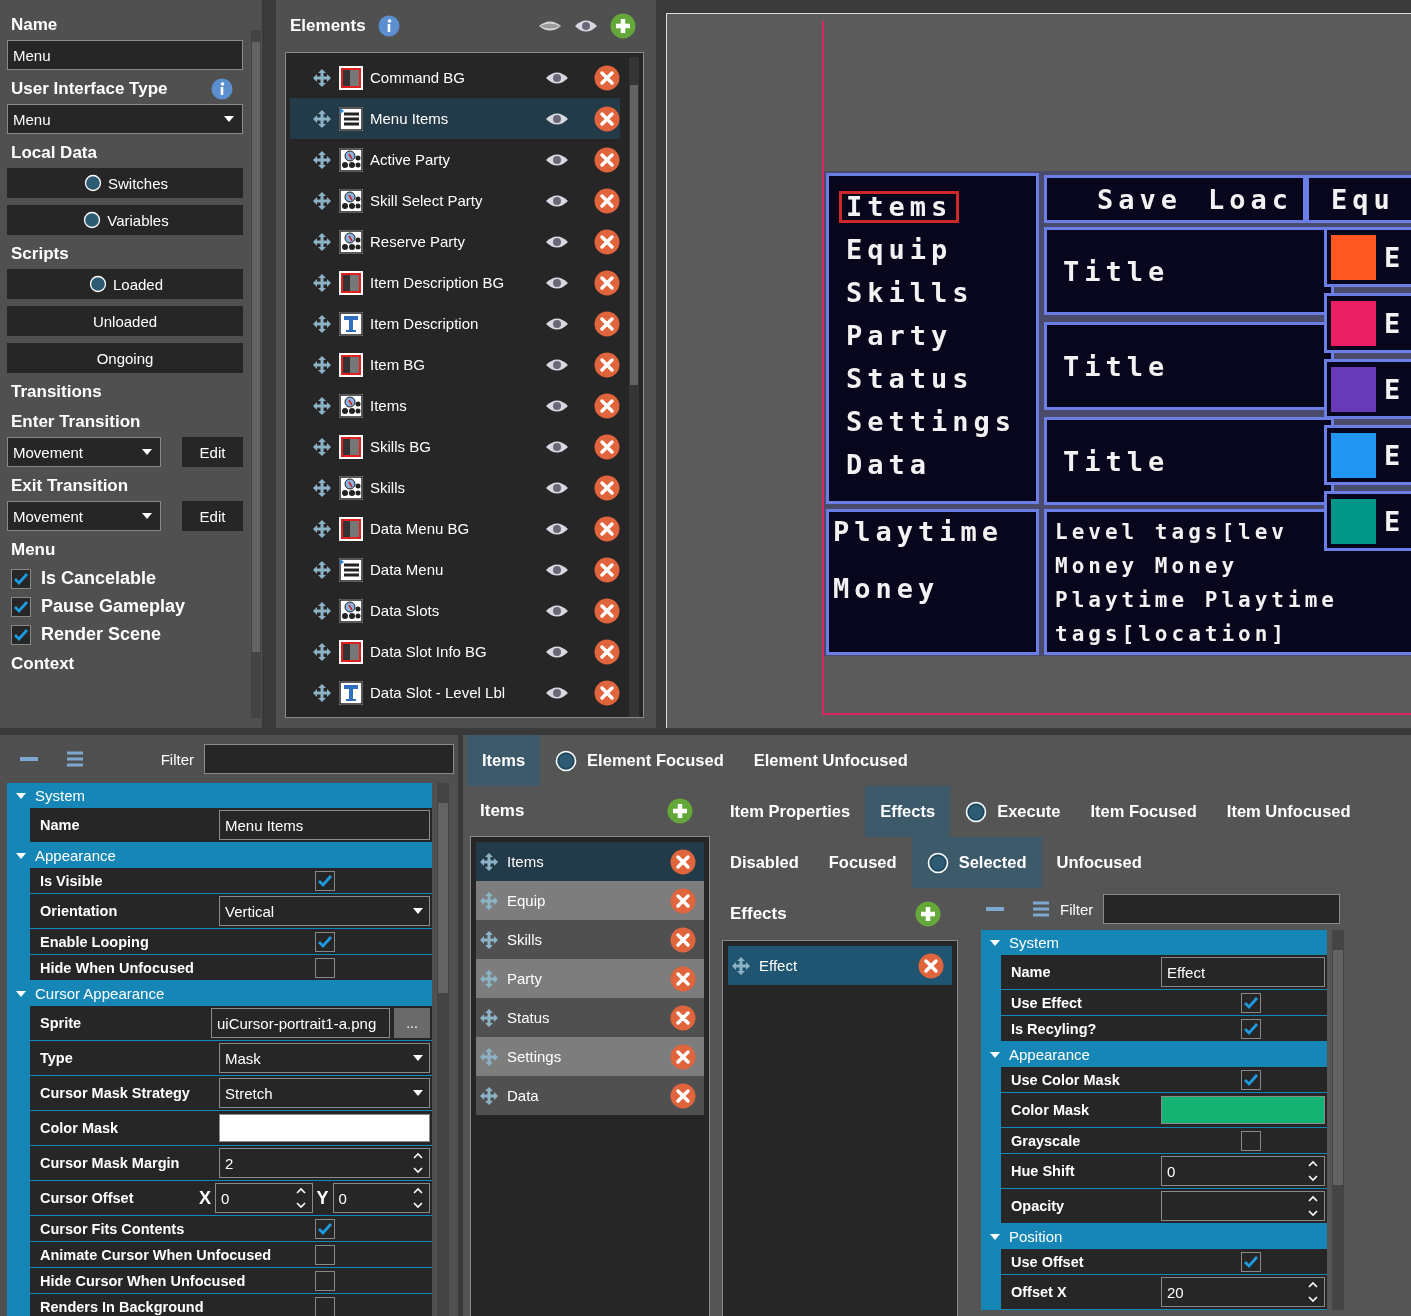 The width and height of the screenshot is (1411, 1316). What do you see at coordinates (590, 1017) in the screenshot?
I see `list-item: Status` at bounding box center [590, 1017].